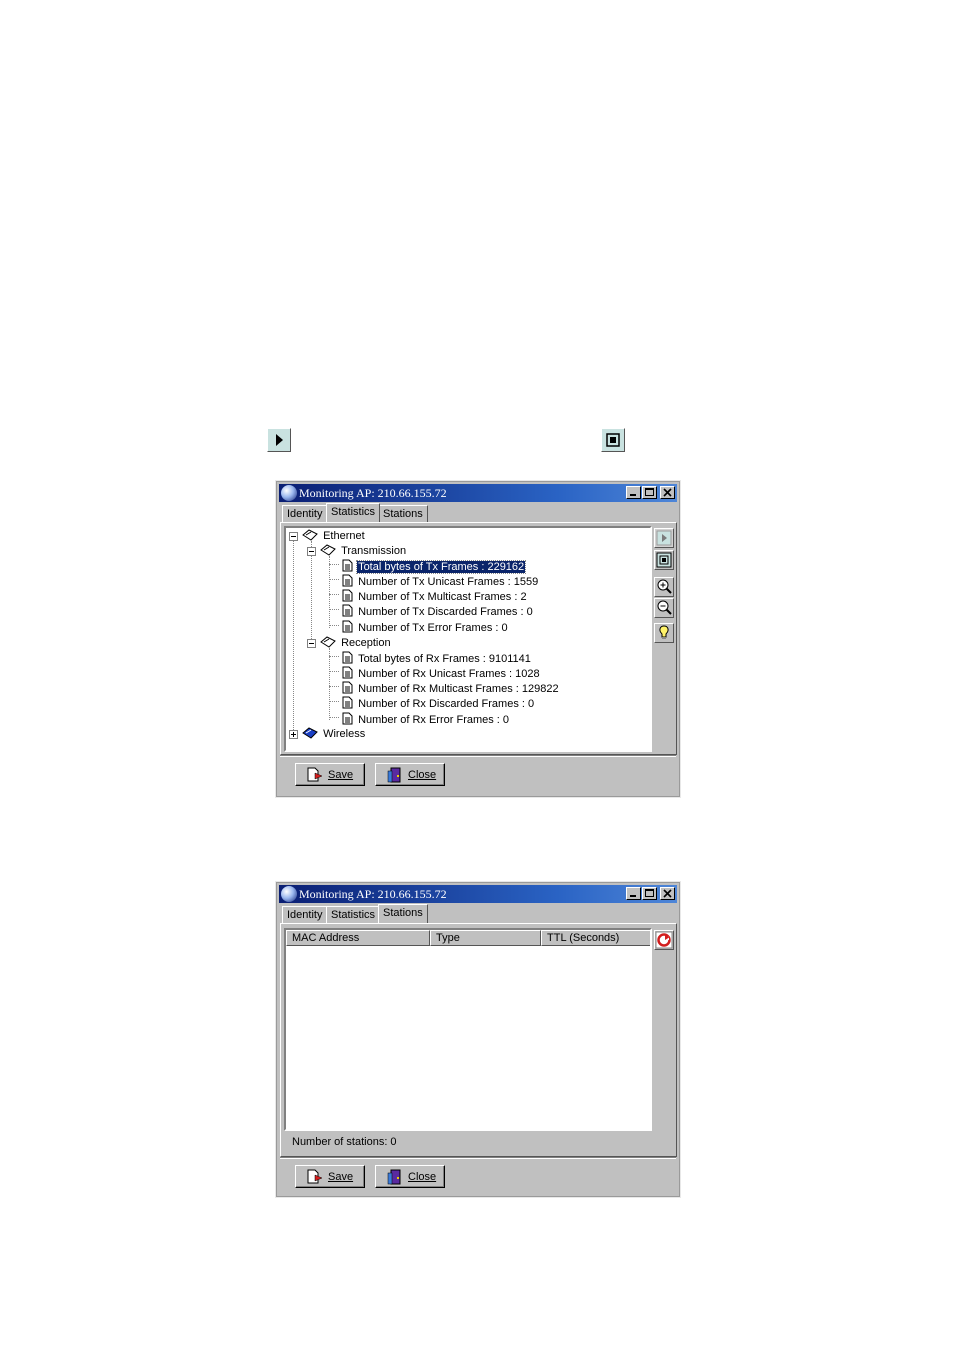 The width and height of the screenshot is (954, 1349). I want to click on zoom-out-button, so click(664, 608).